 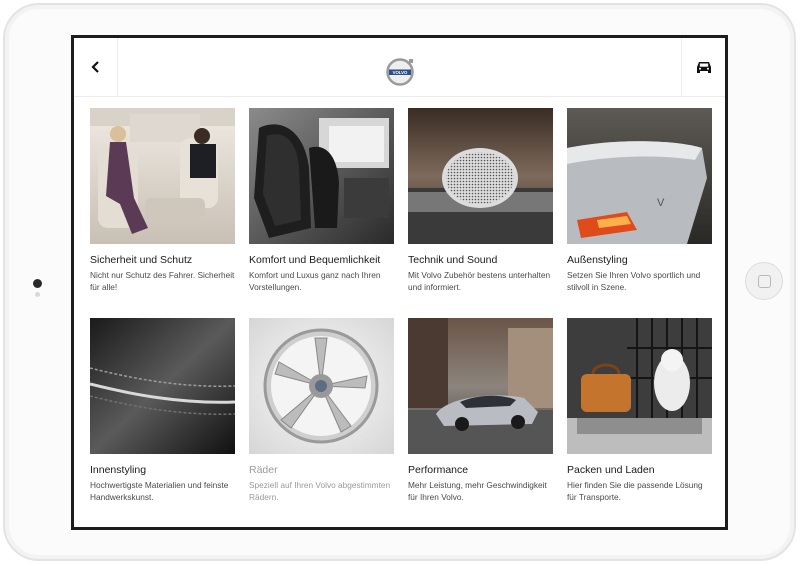 What do you see at coordinates (661, 203) in the screenshot?
I see `svg-text: V` at bounding box center [661, 203].